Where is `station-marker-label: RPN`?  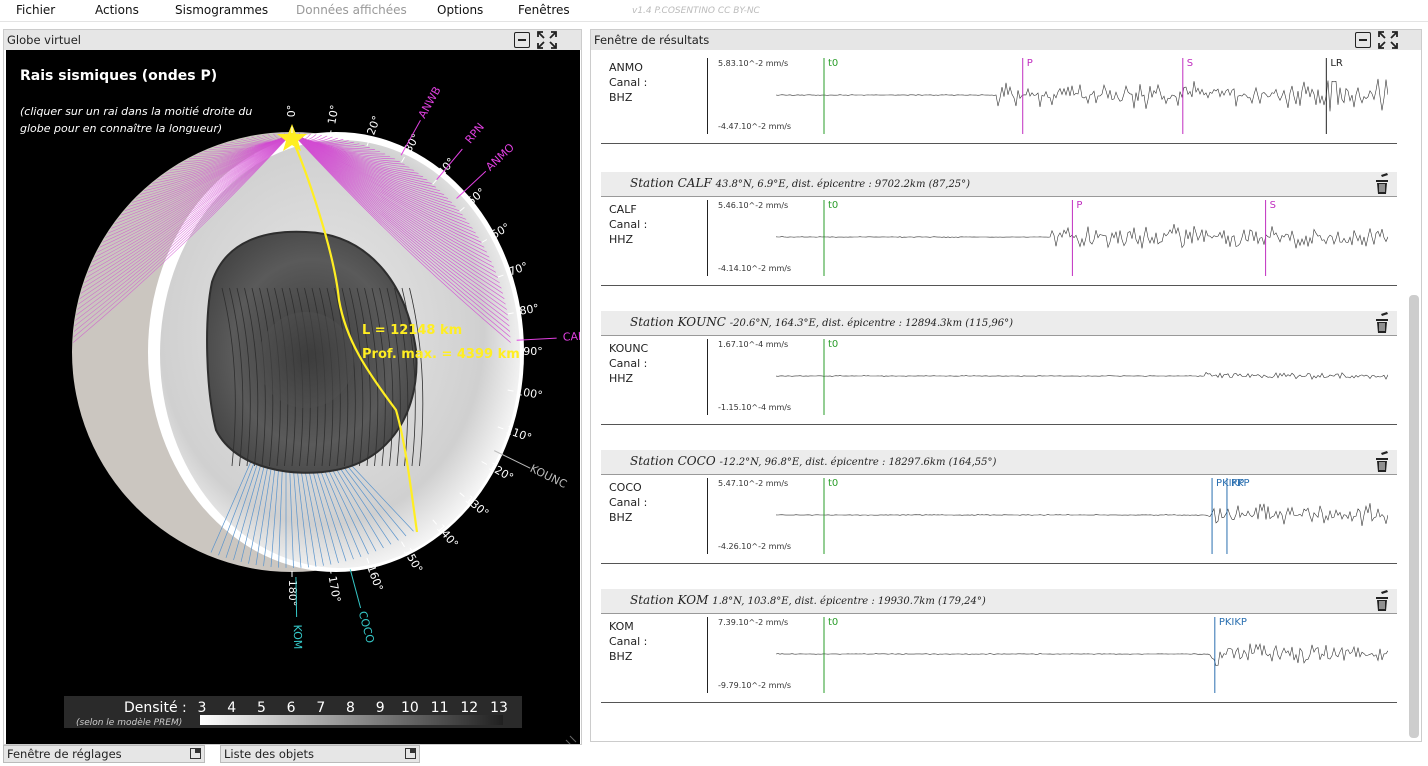 station-marker-label: RPN is located at coordinates (475, 134).